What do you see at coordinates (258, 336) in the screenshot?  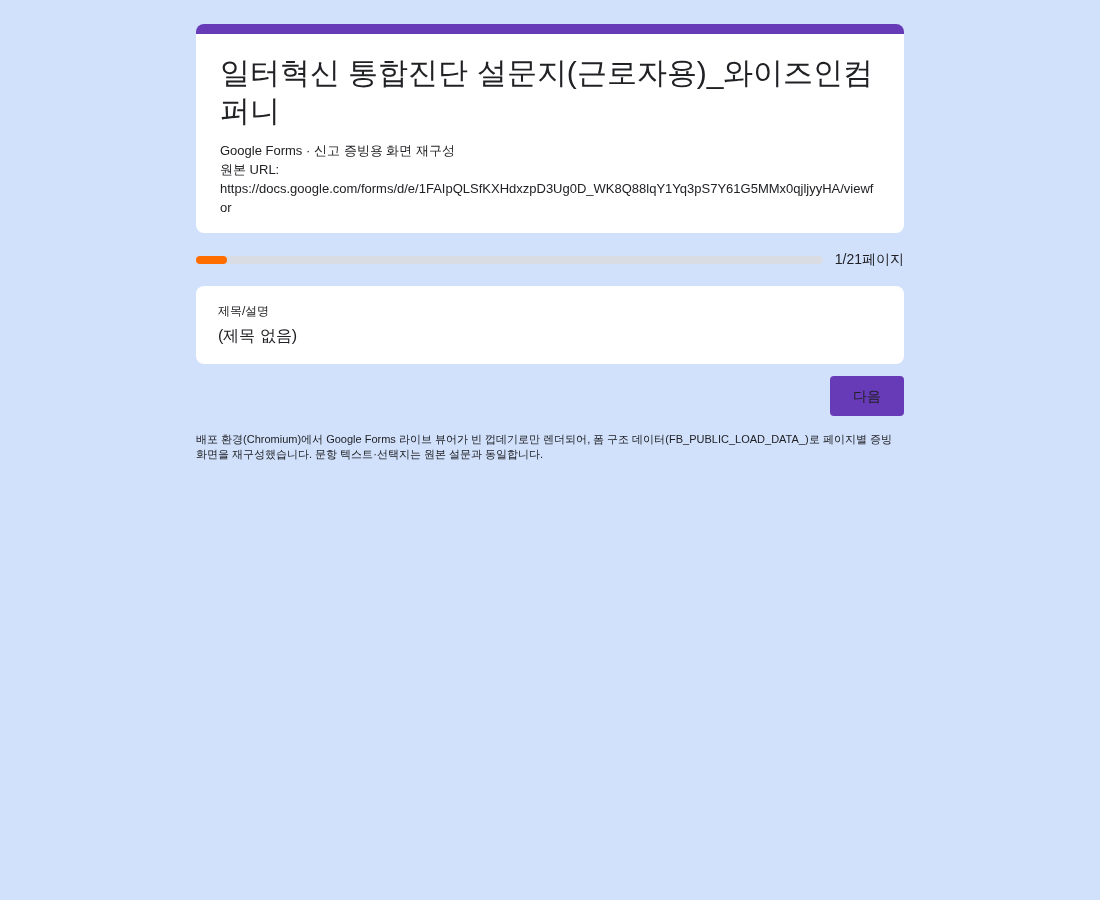 I see `section-title: (제목 없음)` at bounding box center [258, 336].